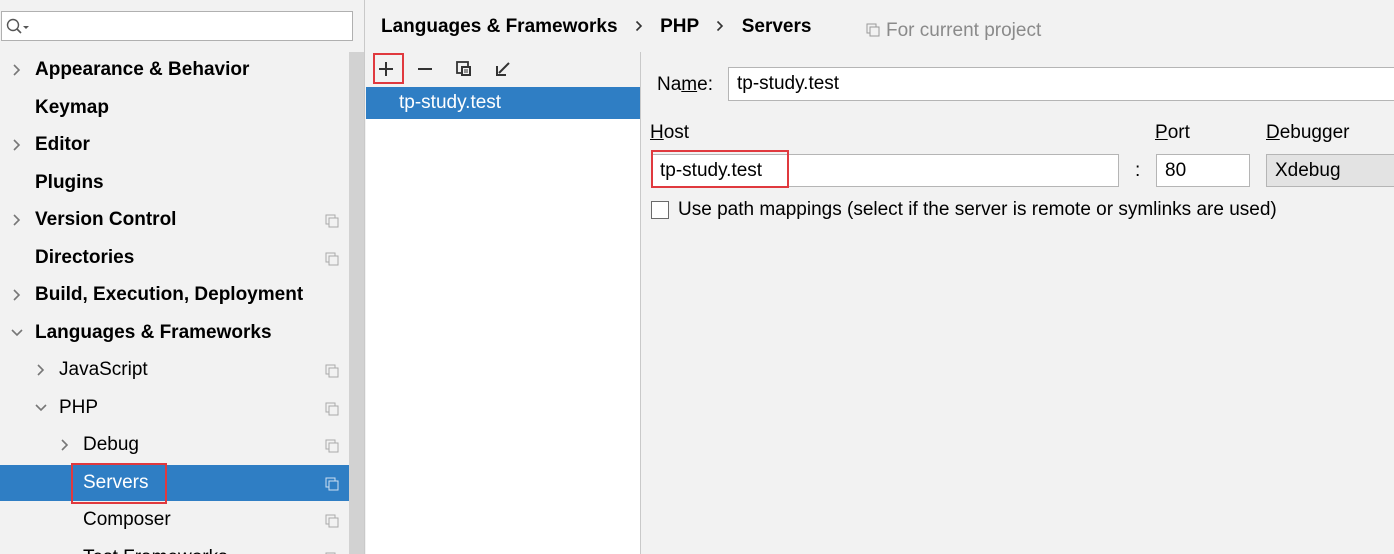  What do you see at coordinates (155, 550) in the screenshot?
I see `sidebar-item-label: Test Frameworks` at bounding box center [155, 550].